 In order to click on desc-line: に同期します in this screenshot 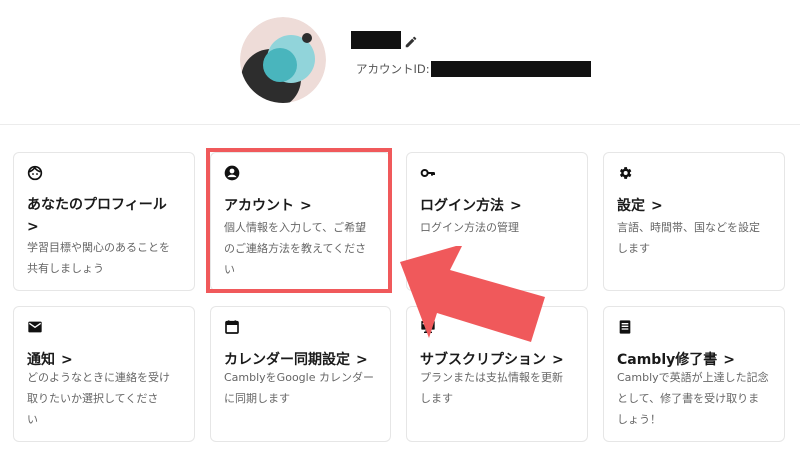, I will do `click(257, 398)`.